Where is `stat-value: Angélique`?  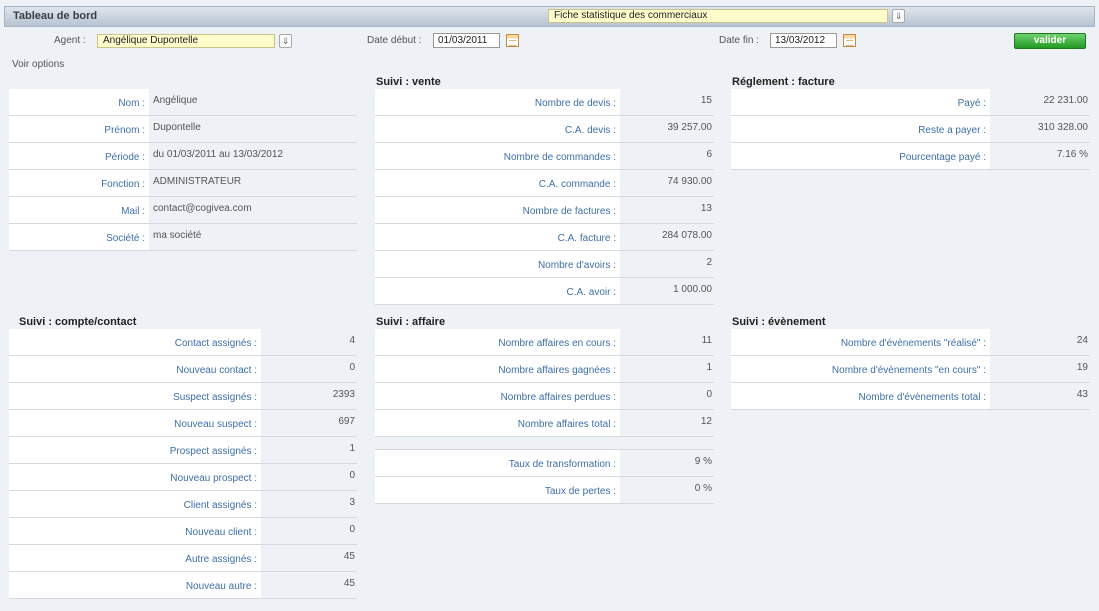 stat-value: Angélique is located at coordinates (253, 102).